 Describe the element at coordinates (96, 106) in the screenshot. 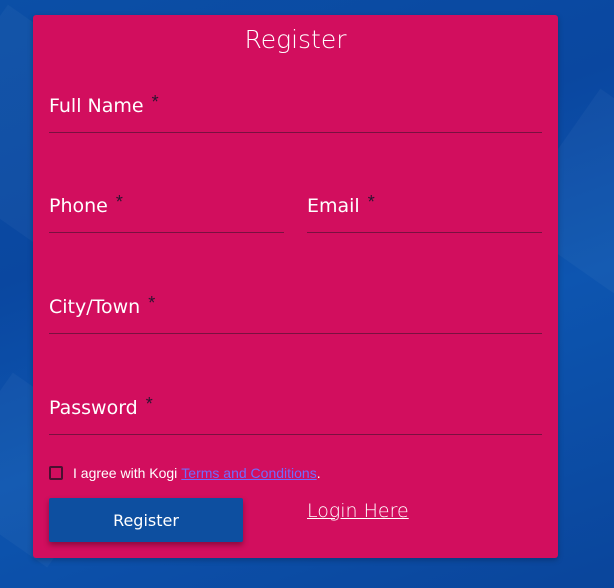

I see `full-name-label: Full Name` at that location.